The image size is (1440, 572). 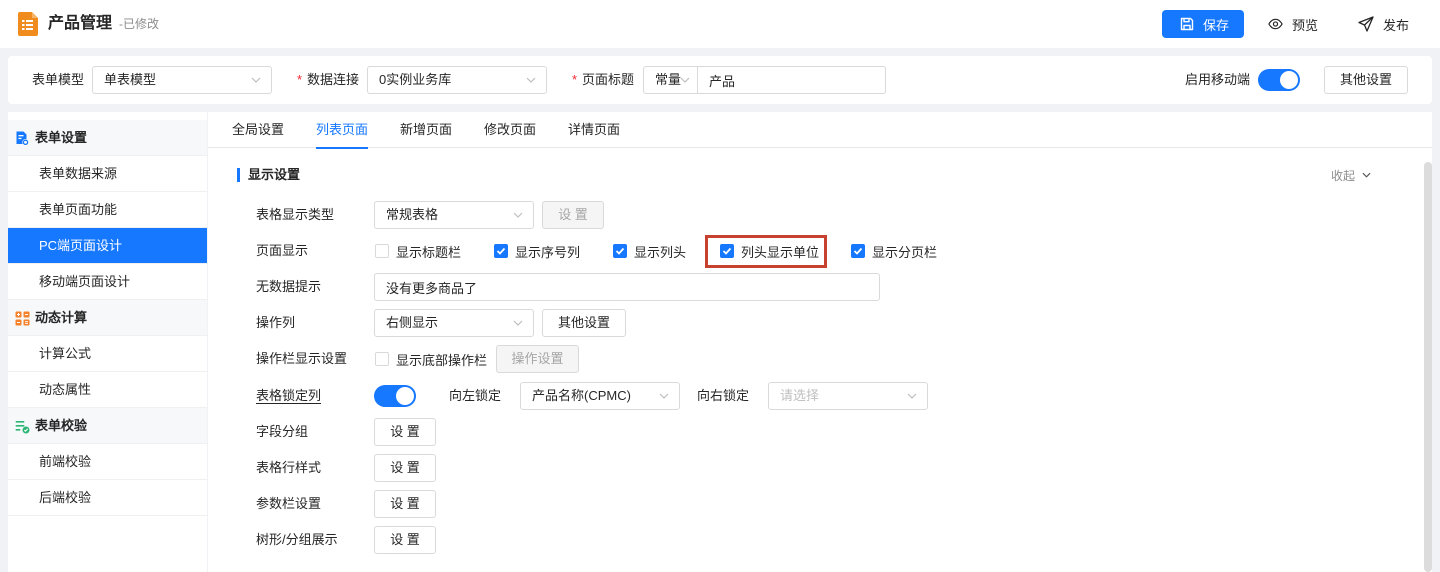 What do you see at coordinates (289, 503) in the screenshot?
I see `field-label: 参数栏设置` at bounding box center [289, 503].